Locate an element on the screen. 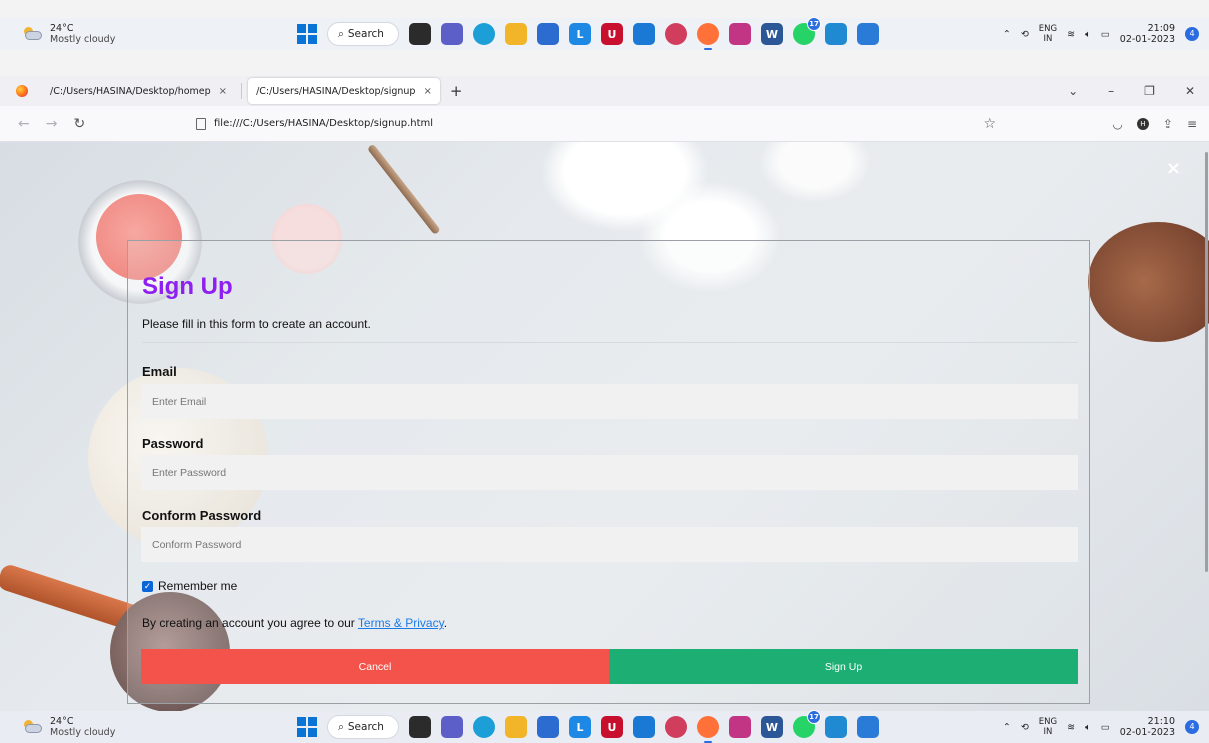 Image resolution: width=1209 pixels, height=743 pixels. tab-list-chevron-icon: ⌄ is located at coordinates (1073, 91).